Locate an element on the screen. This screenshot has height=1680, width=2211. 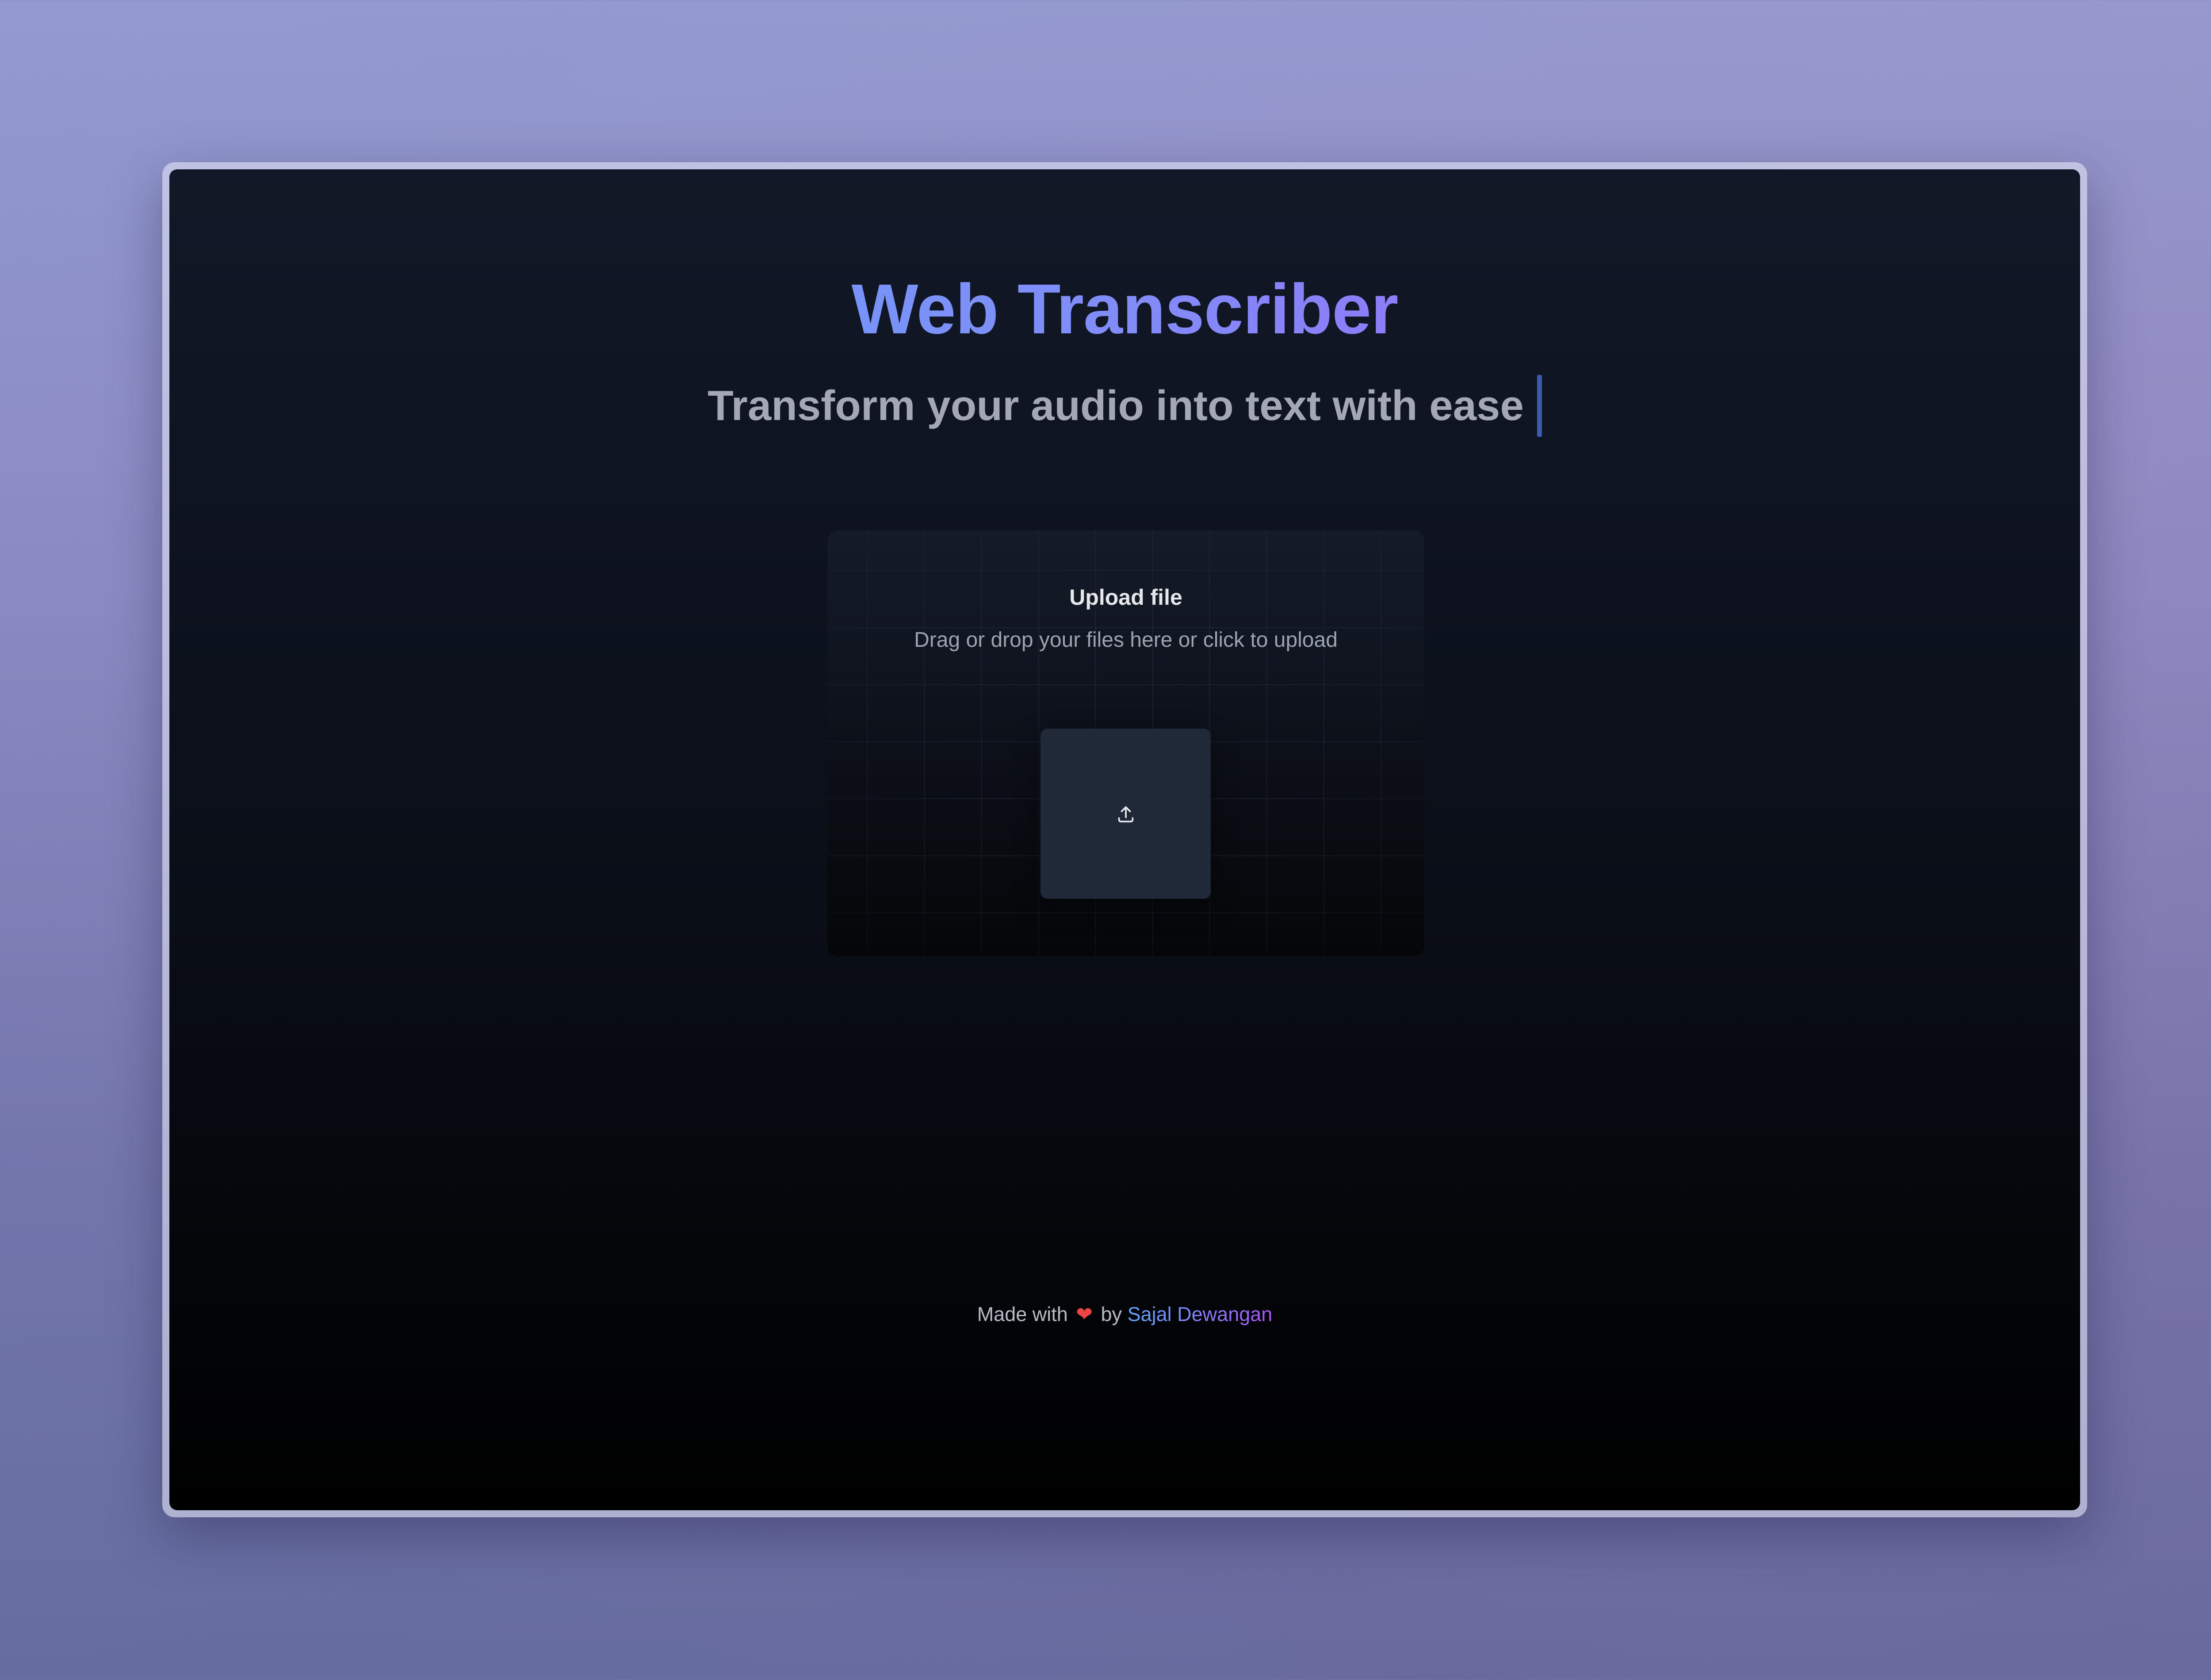
subtitle-row: Transform your audio into text with ease is located at coordinates (1124, 405).